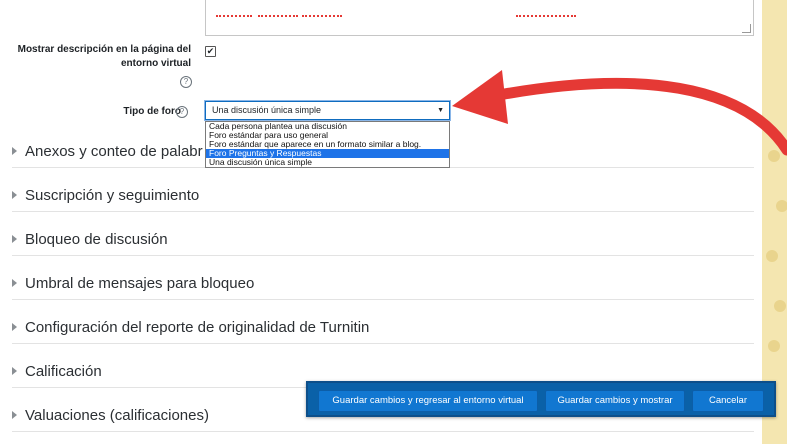 The width and height of the screenshot is (787, 444). Describe the element at coordinates (152, 111) in the screenshot. I see `forum-type-label: Tipo de foro` at that location.